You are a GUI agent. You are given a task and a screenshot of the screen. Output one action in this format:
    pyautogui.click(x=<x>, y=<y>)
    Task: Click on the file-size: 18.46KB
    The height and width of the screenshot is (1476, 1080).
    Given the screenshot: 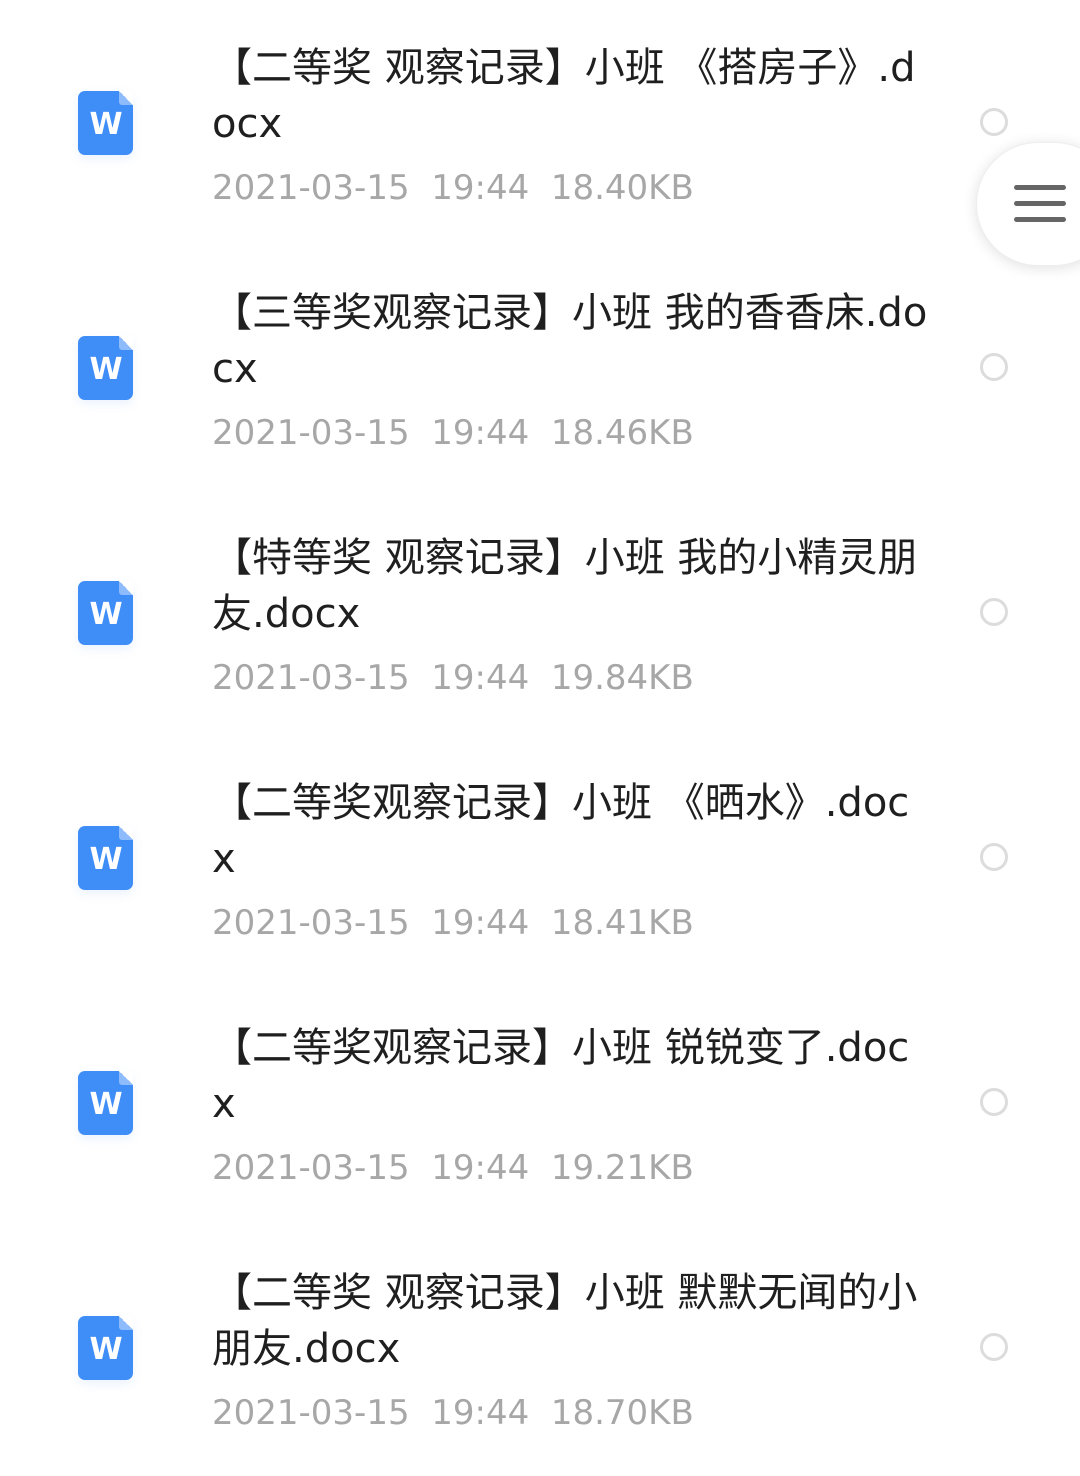 What is the action you would take?
    pyautogui.click(x=622, y=433)
    